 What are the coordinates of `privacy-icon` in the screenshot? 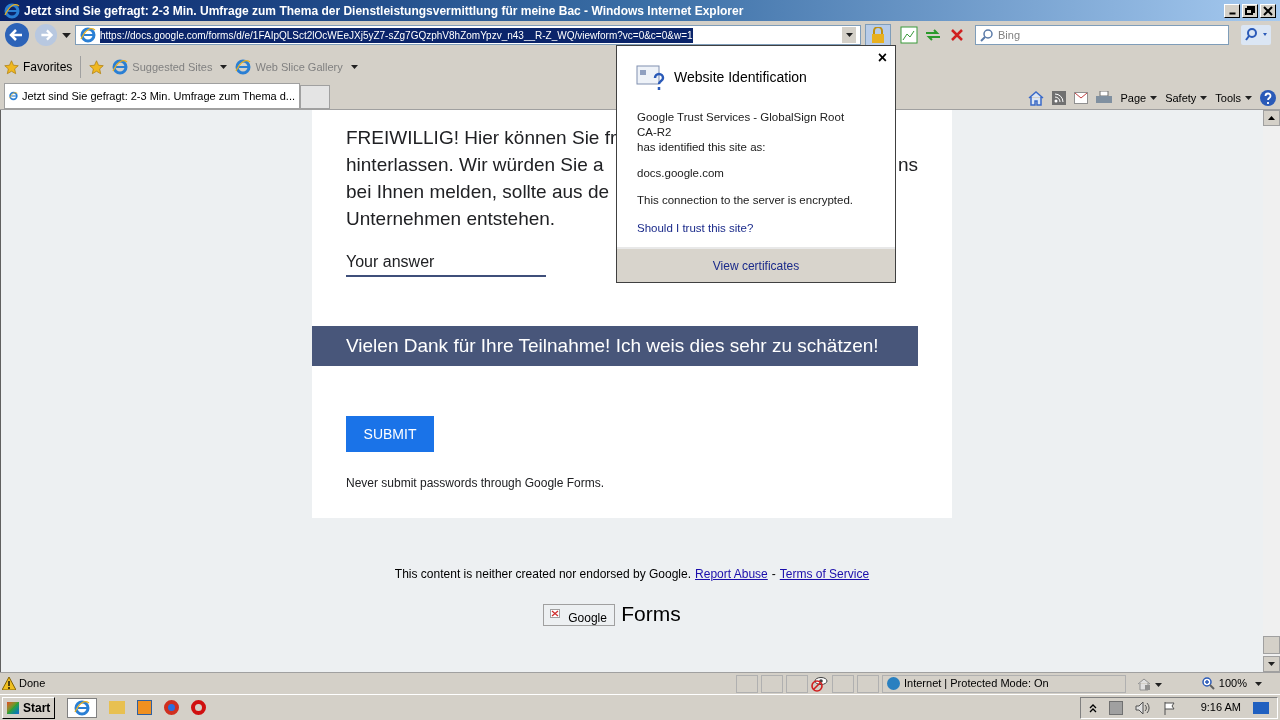 It's located at (820, 683).